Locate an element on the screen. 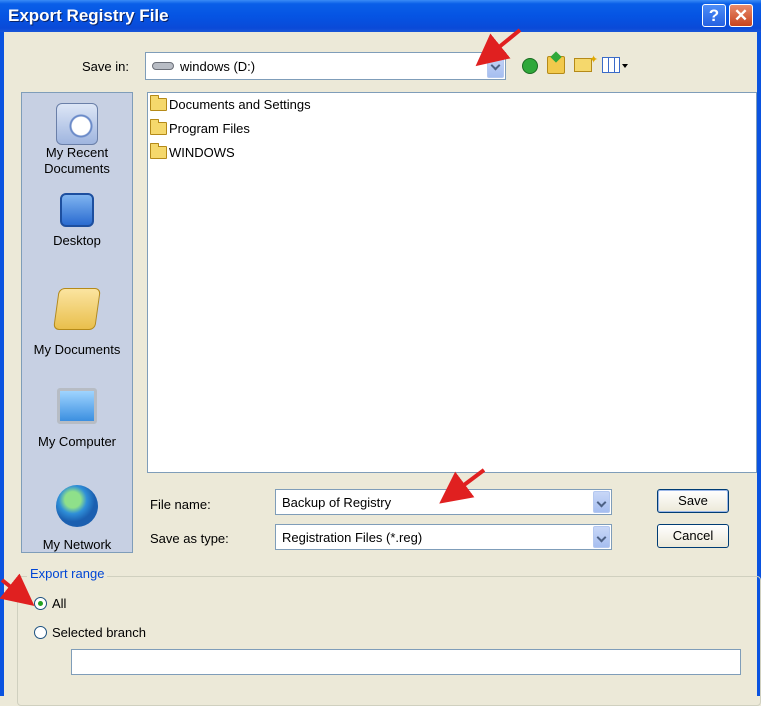 Image resolution: width=761 pixels, height=706 pixels. annotation-arrow-save-in is located at coordinates (498, 47).